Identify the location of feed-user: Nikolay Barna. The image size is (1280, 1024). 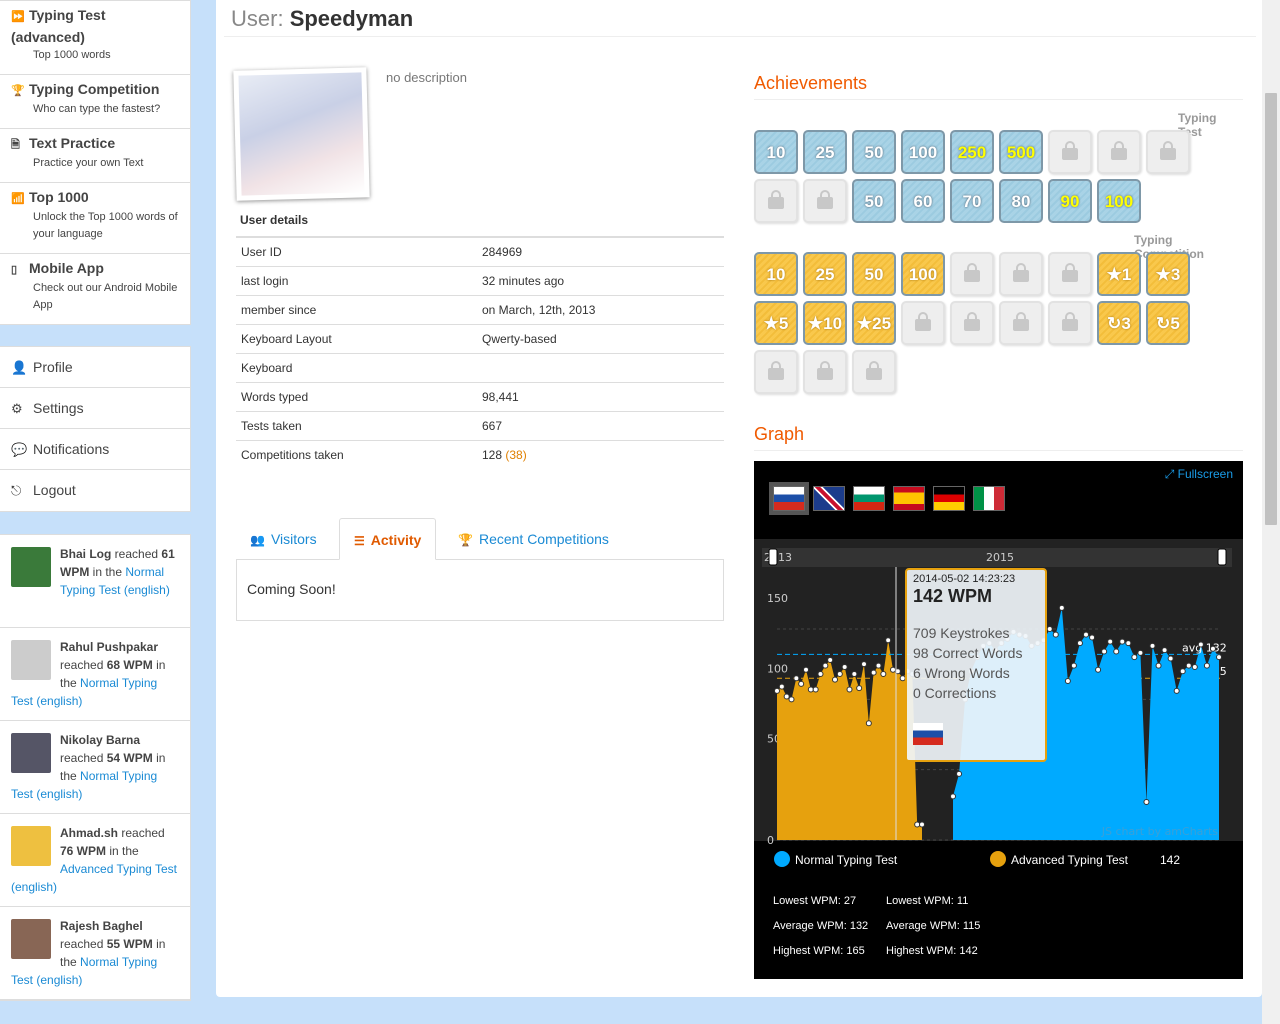
(100, 740).